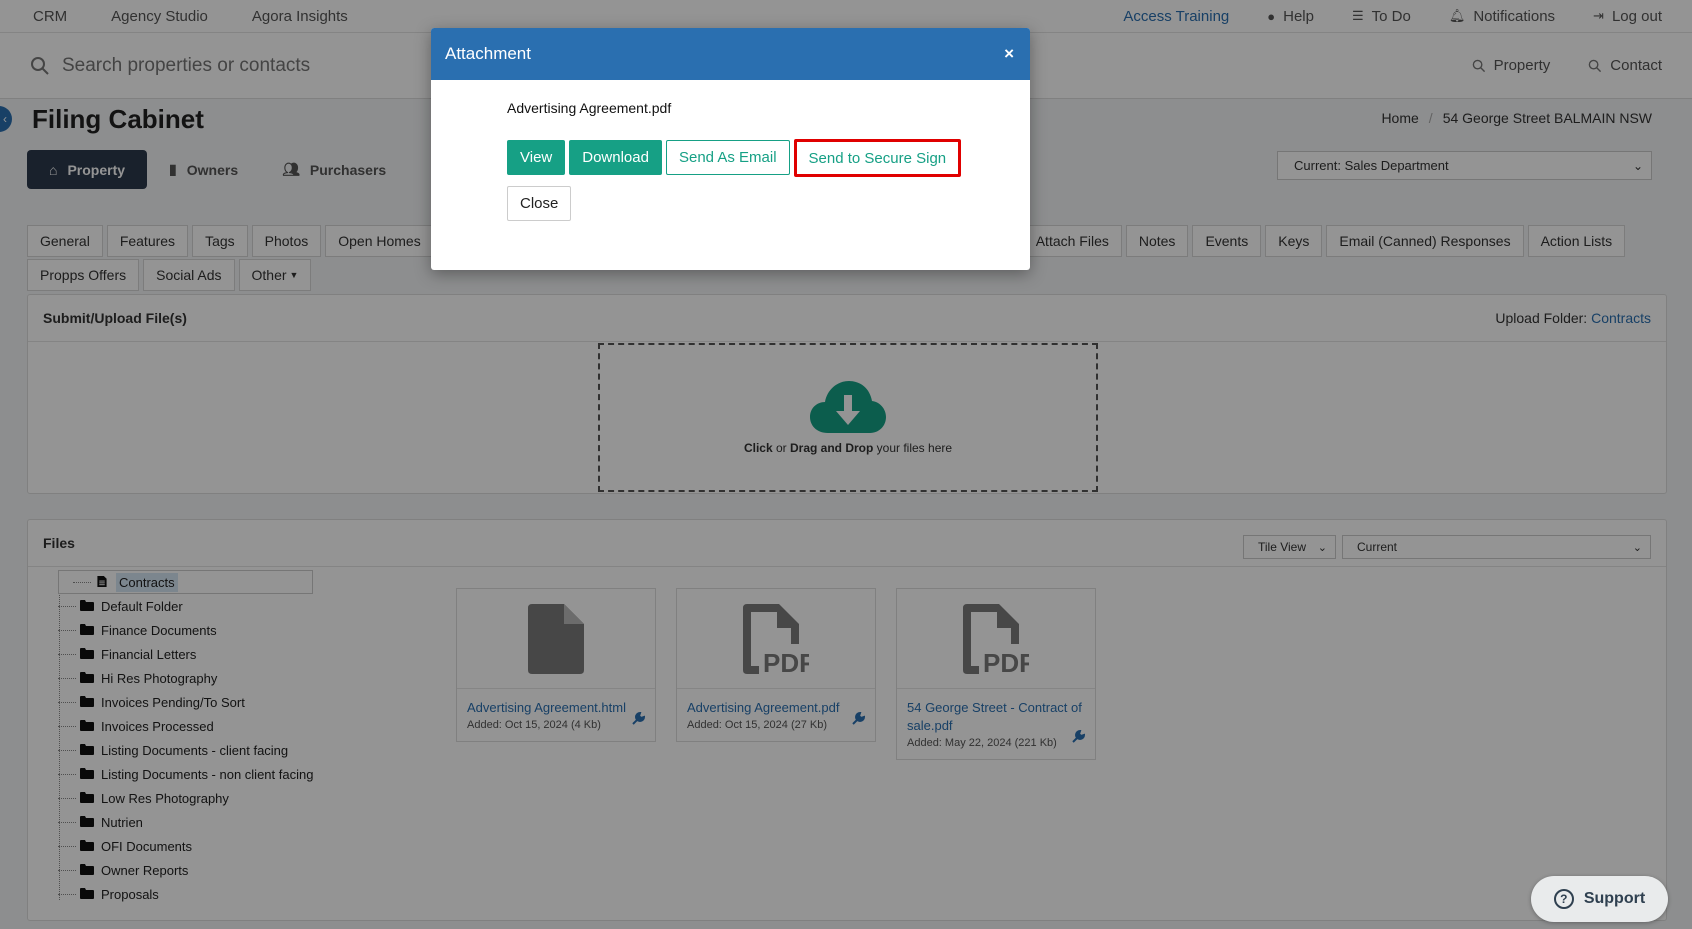 The image size is (1692, 929). What do you see at coordinates (536, 157) in the screenshot?
I see `view-button: View` at bounding box center [536, 157].